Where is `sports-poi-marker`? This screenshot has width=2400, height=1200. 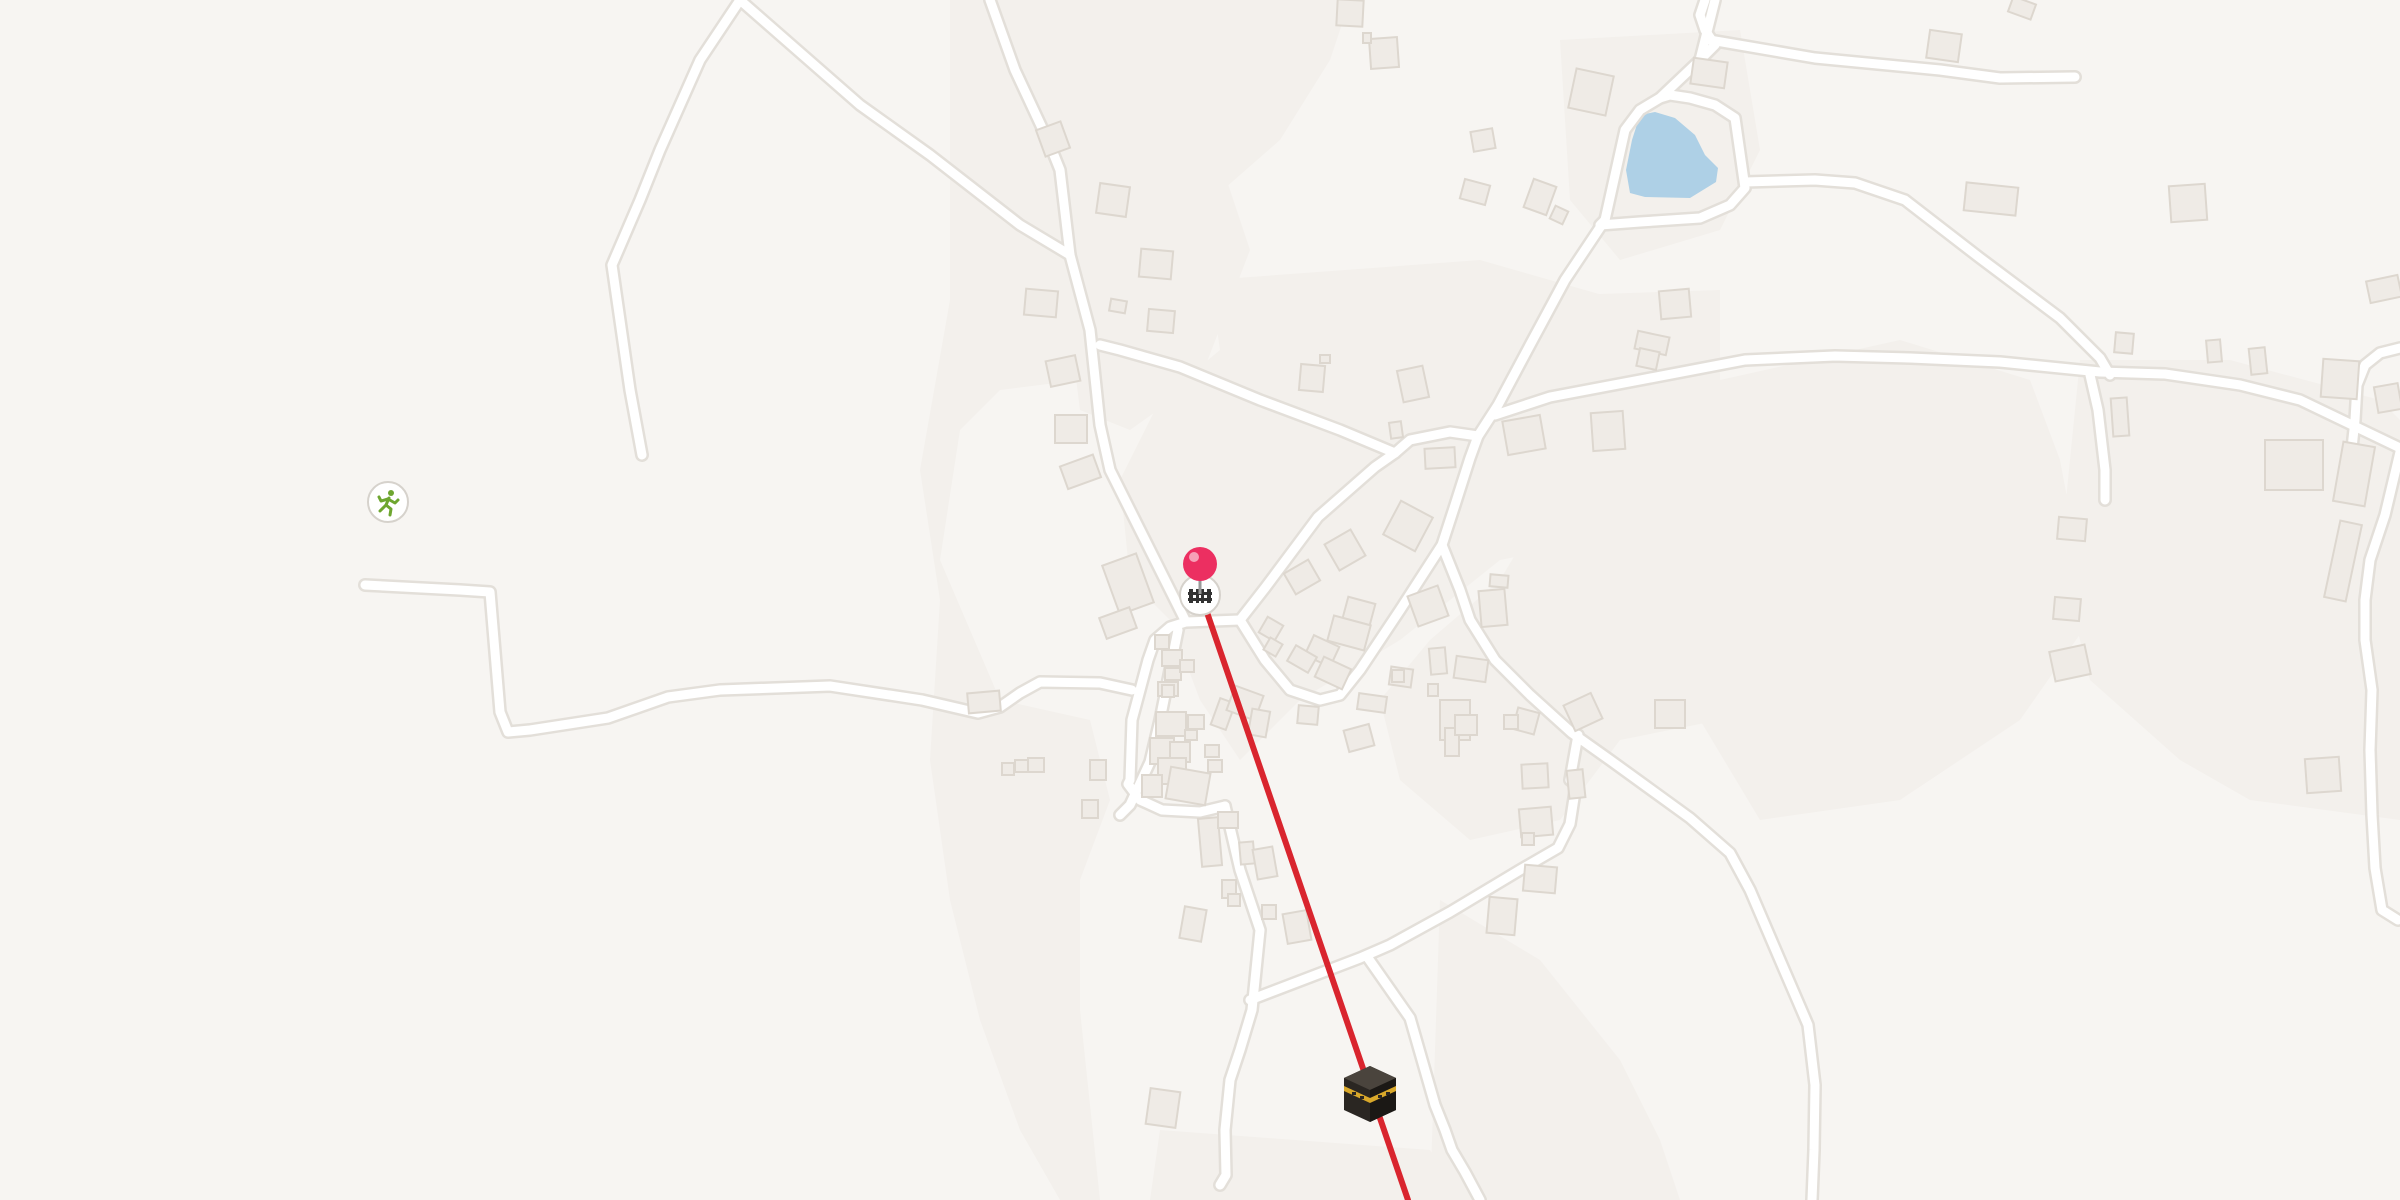
sports-poi-marker is located at coordinates (388, 502).